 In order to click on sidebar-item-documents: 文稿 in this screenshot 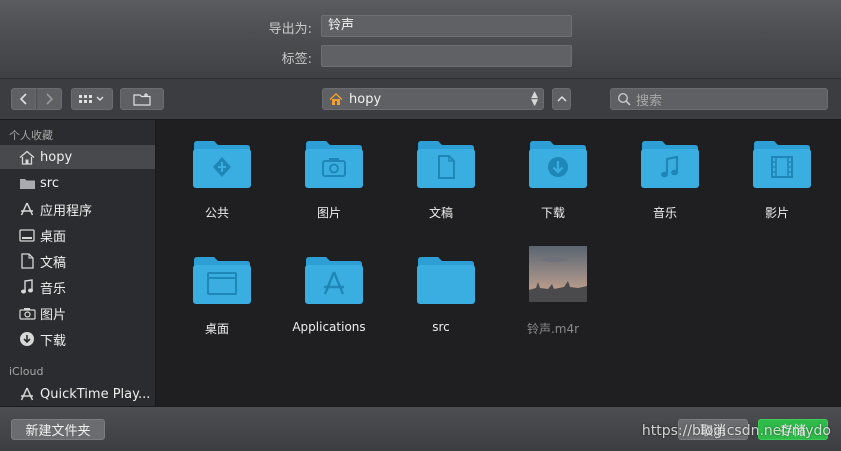, I will do `click(77, 261)`.